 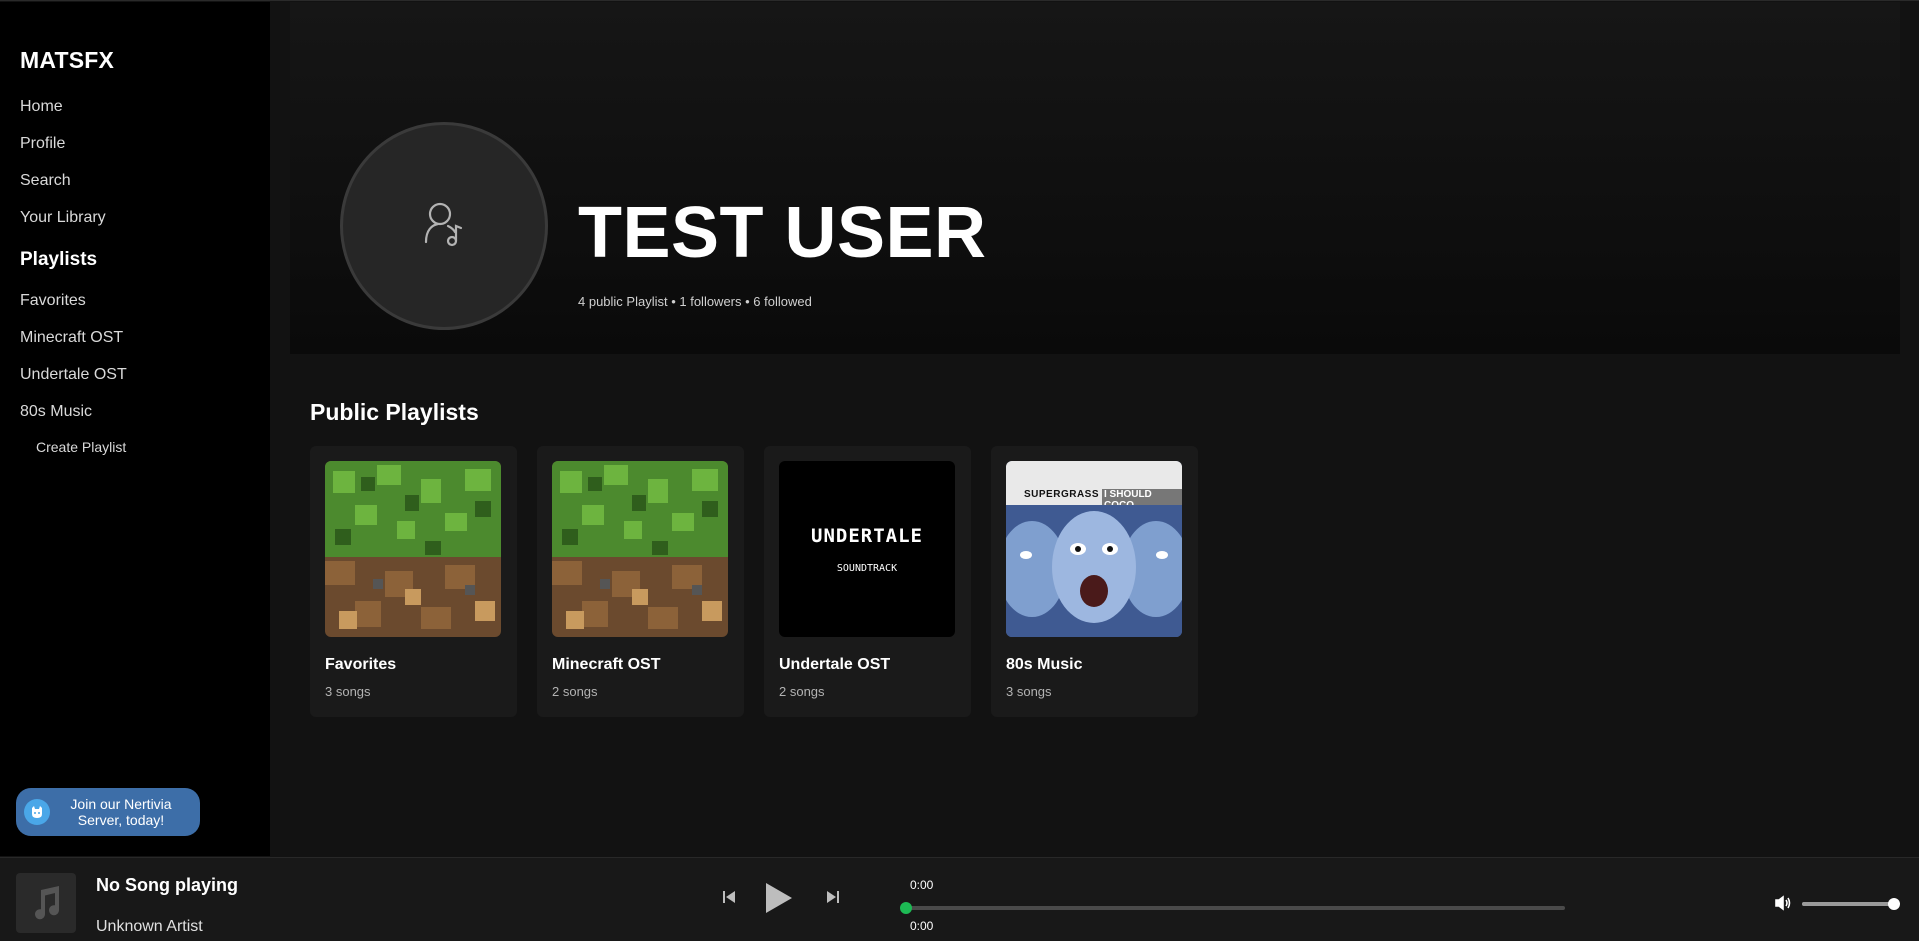 I want to click on playlist-card-name: Undertale OST, so click(x=835, y=664).